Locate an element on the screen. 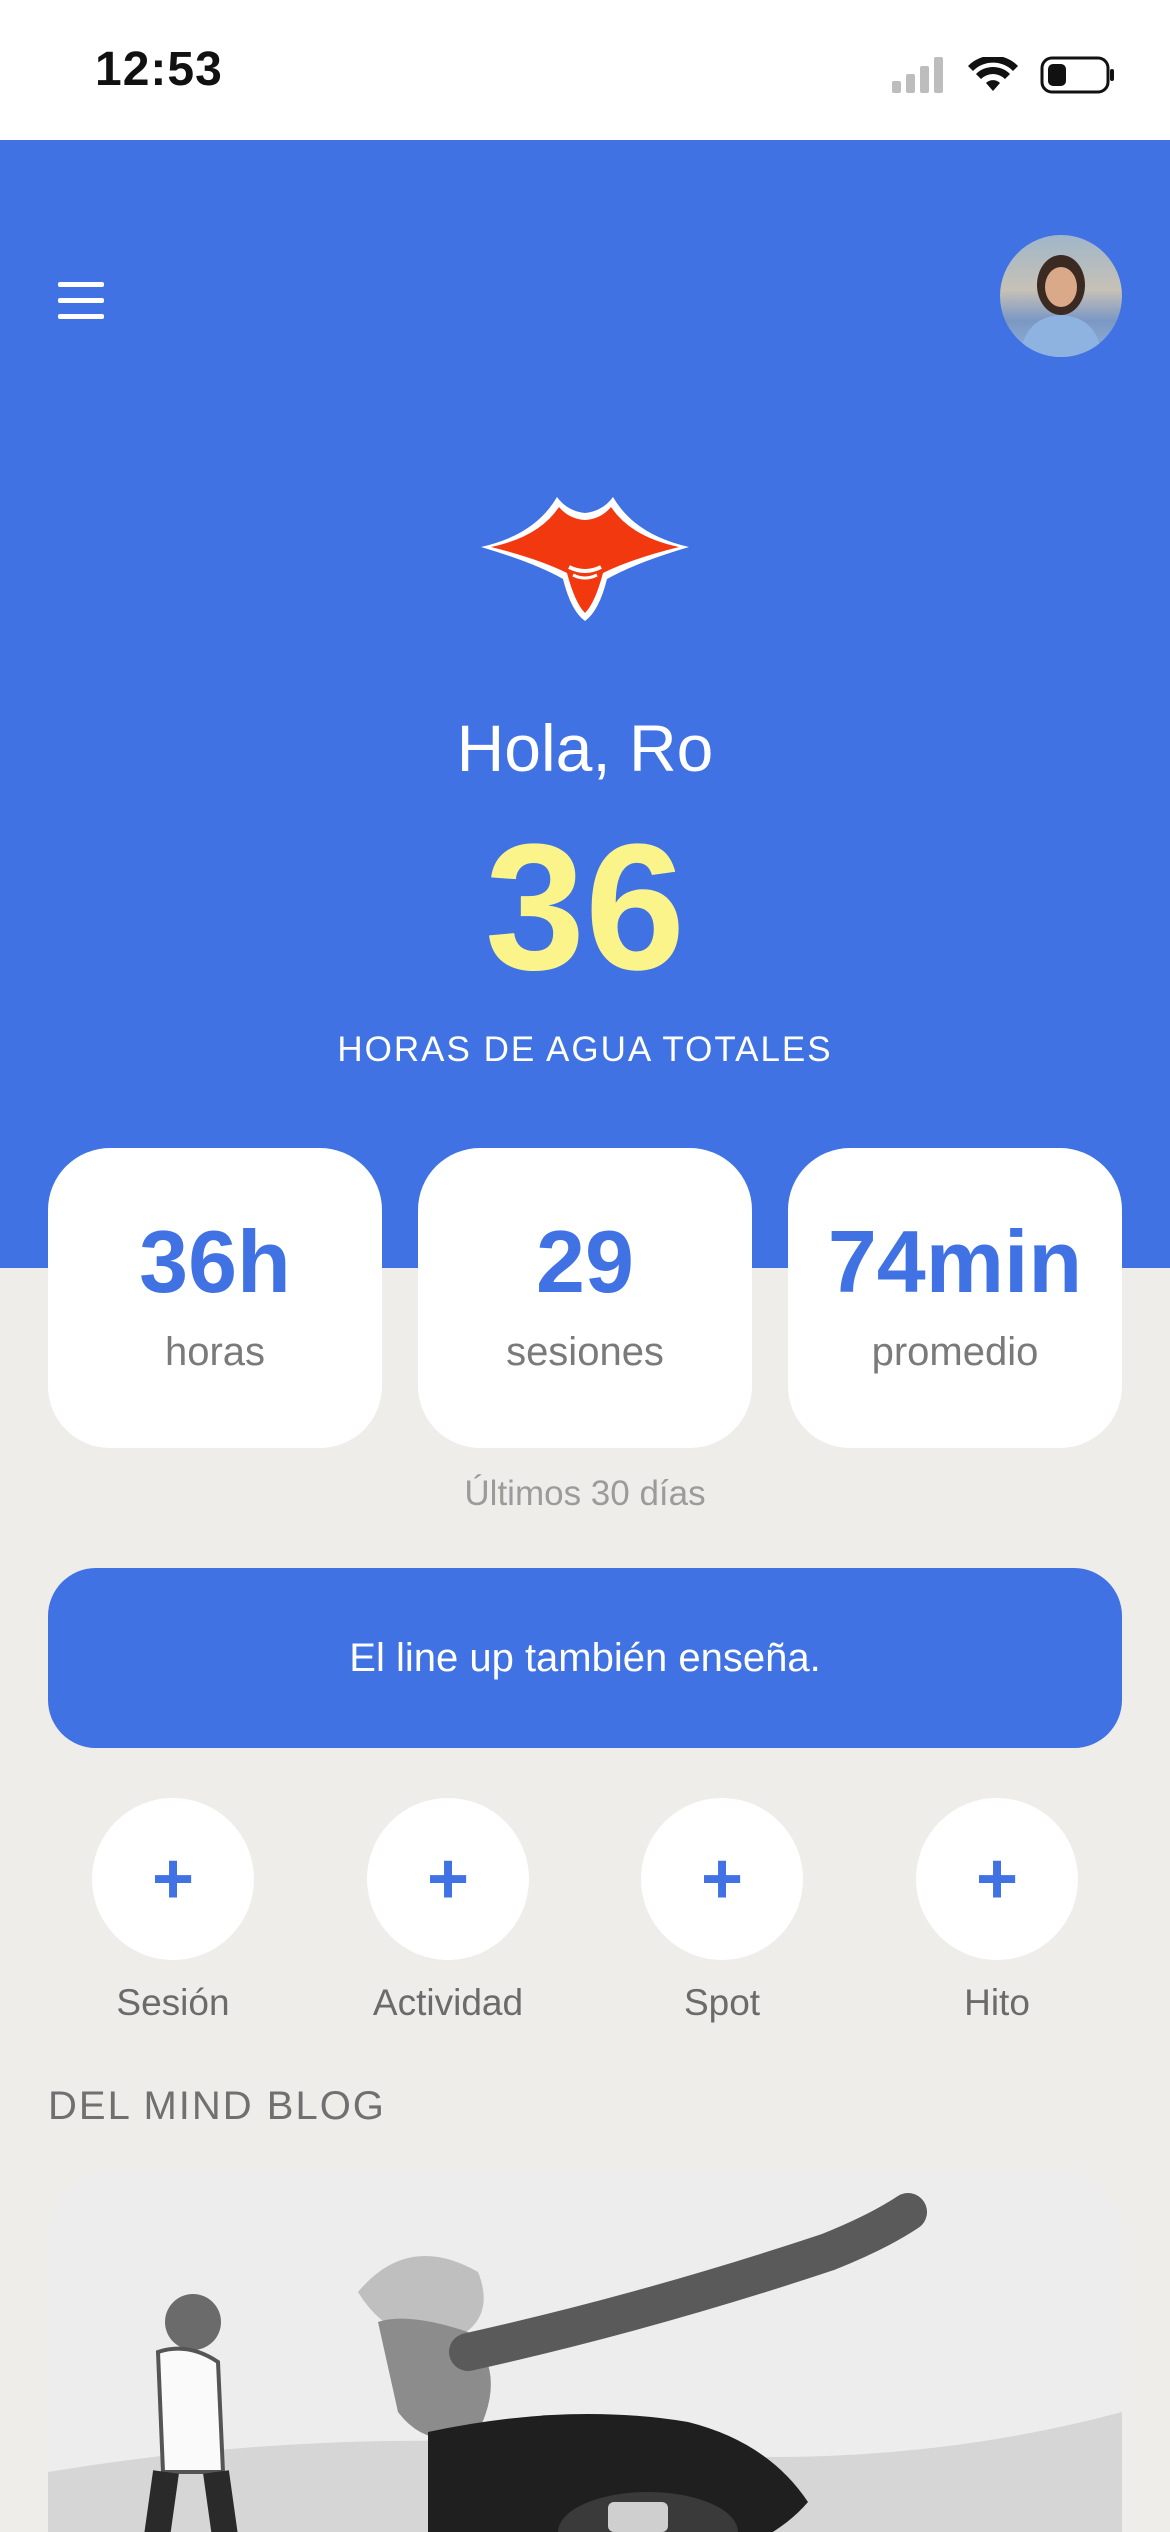  battery-icon is located at coordinates (1077, 75).